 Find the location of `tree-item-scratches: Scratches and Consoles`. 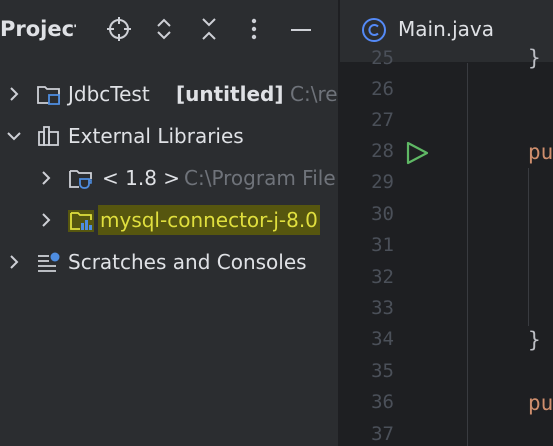

tree-item-scratches: Scratches and Consoles is located at coordinates (170, 262).